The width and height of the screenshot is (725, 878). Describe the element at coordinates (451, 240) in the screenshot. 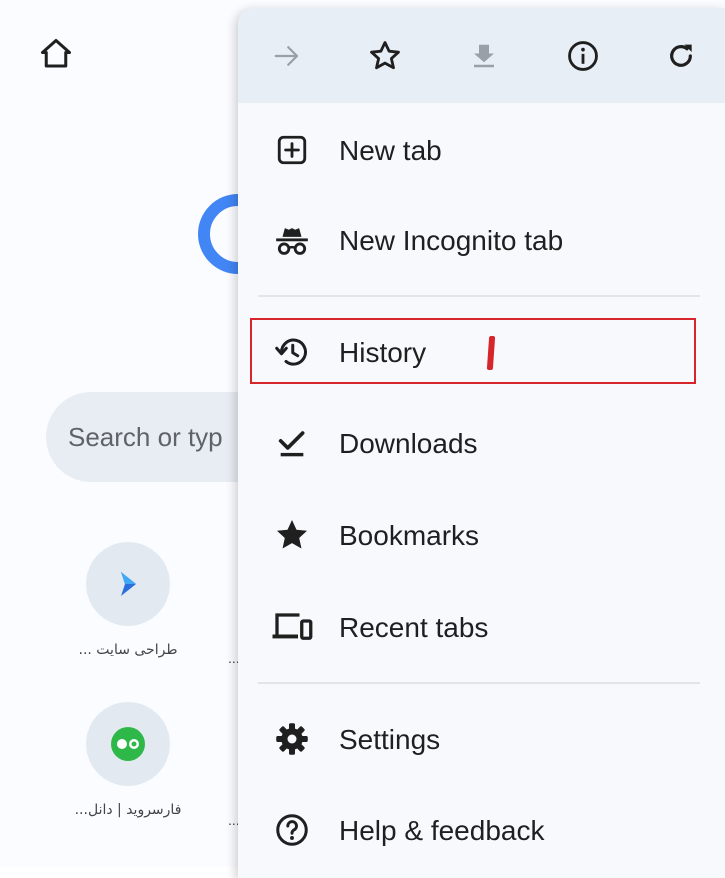

I see `menu-item-label: New Incognito tab` at that location.